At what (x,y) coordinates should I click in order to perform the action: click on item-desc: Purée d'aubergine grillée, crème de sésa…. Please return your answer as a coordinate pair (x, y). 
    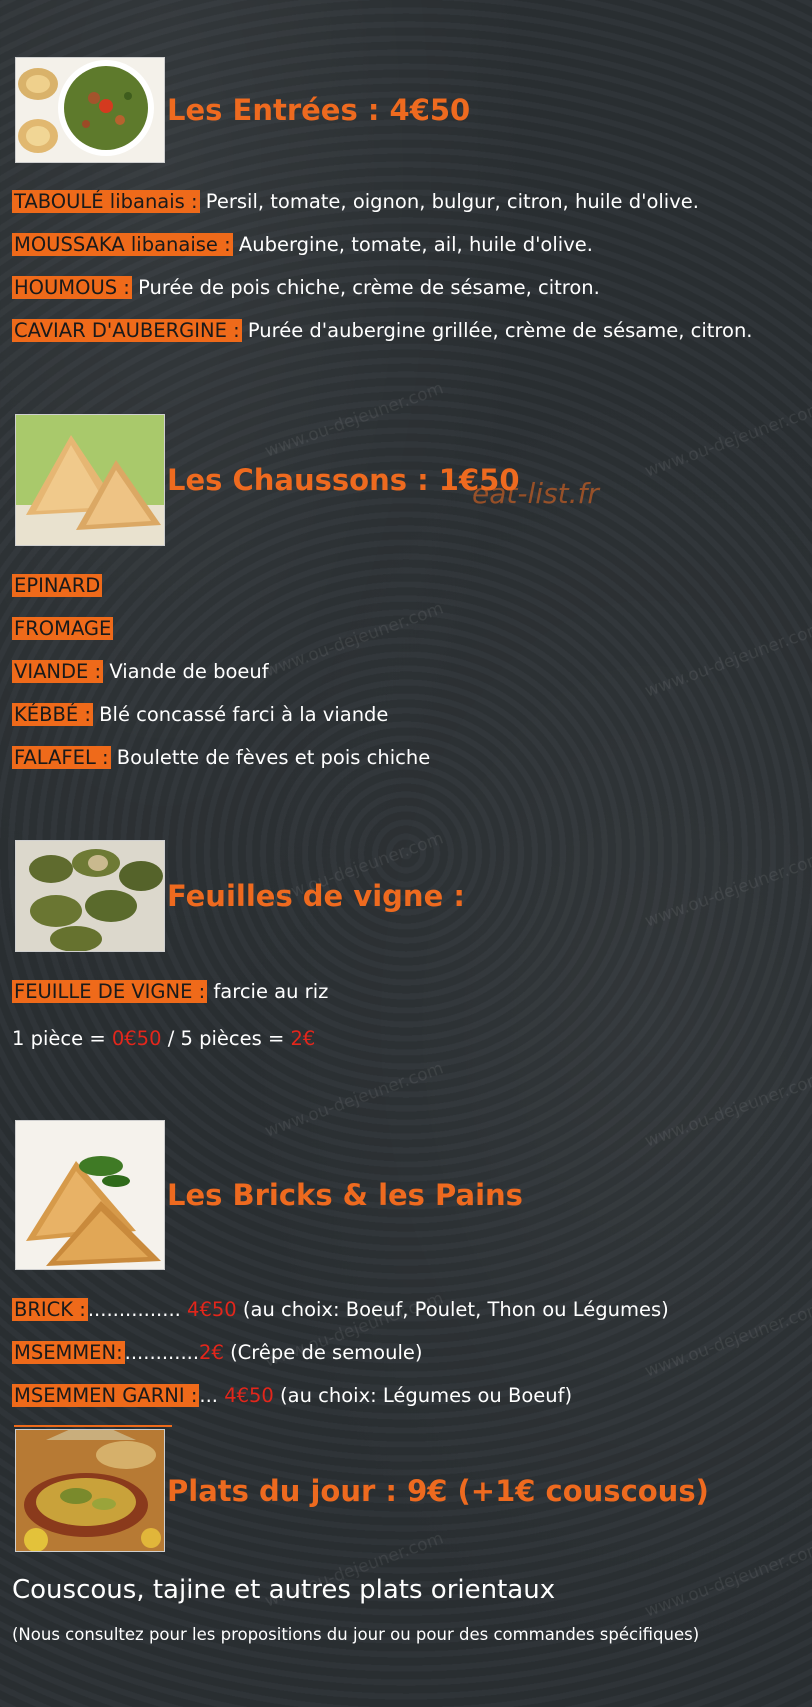
    Looking at the image, I should click on (497, 330).